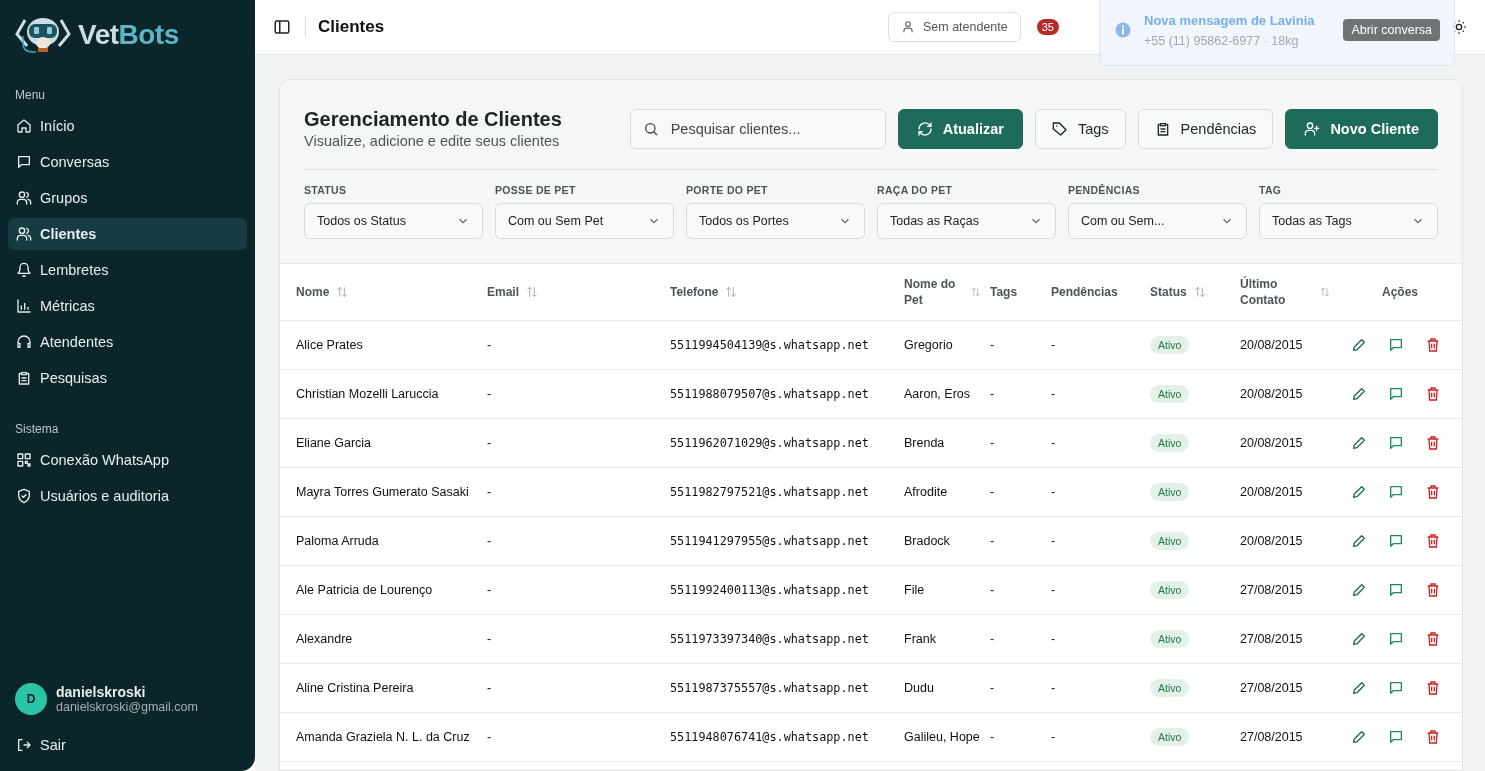 Image resolution: width=1485 pixels, height=771 pixels. What do you see at coordinates (127, 745) in the screenshot?
I see `logout-link: Sair` at bounding box center [127, 745].